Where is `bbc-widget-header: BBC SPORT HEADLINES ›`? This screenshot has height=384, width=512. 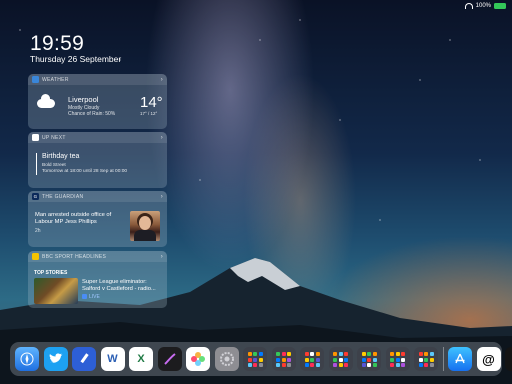
bbc-widget-header: BBC SPORT HEADLINES › is located at coordinates (97, 256).